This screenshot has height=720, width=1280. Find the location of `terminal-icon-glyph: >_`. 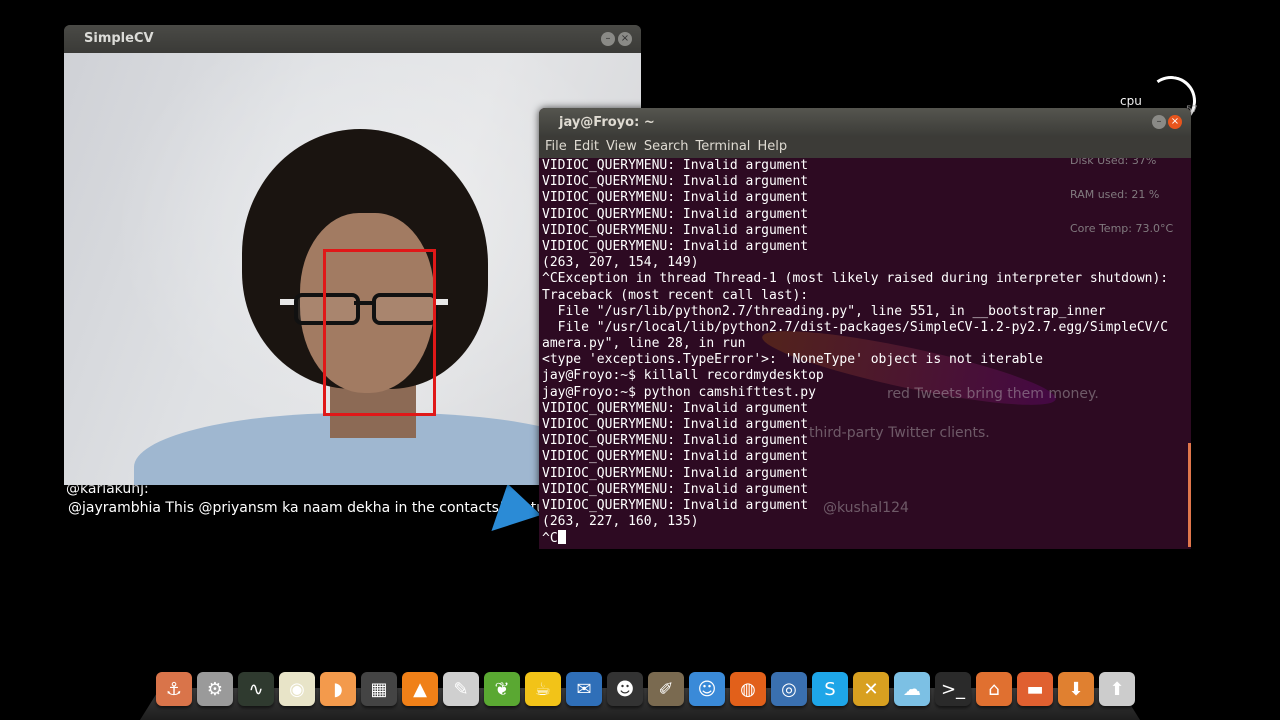

terminal-icon-glyph: >_ is located at coordinates (953, 689).